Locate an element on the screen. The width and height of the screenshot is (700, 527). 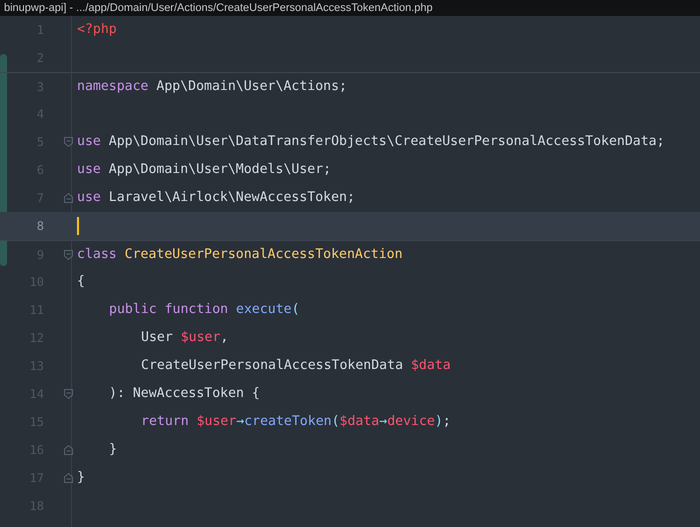
code-line: ): NewAccessToken { is located at coordinates (184, 394).